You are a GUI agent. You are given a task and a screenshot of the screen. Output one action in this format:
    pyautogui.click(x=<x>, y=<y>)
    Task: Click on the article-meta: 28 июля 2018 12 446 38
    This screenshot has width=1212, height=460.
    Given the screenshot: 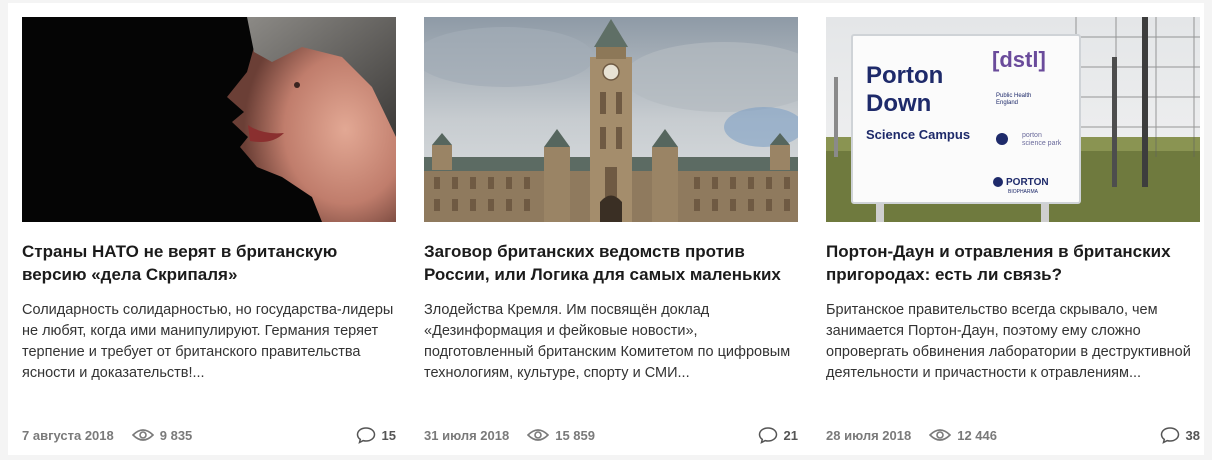 What is the action you would take?
    pyautogui.click(x=1013, y=435)
    